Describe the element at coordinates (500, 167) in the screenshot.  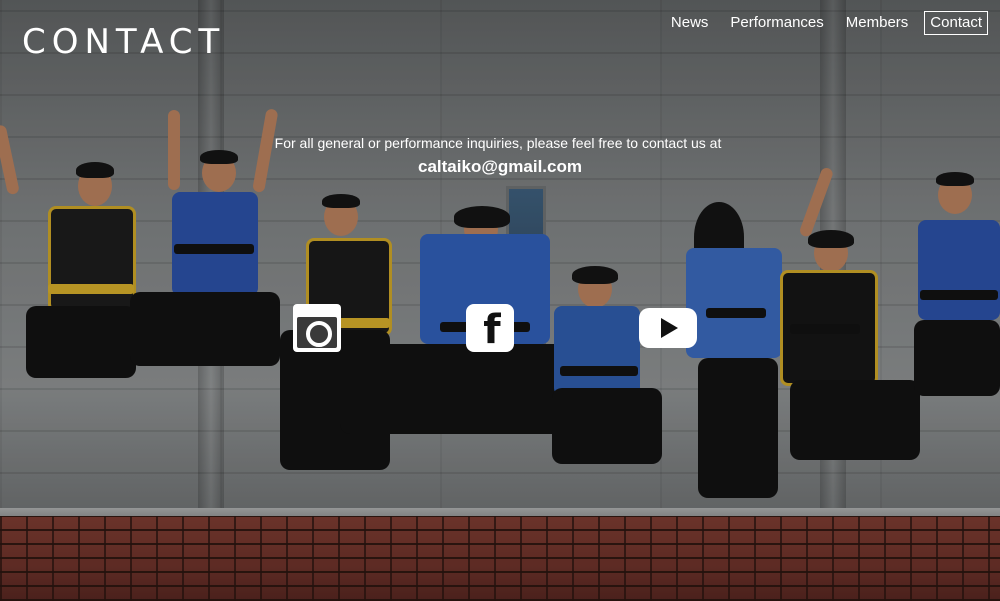
I see `contact-email-link: caltaiko@gmail.com` at that location.